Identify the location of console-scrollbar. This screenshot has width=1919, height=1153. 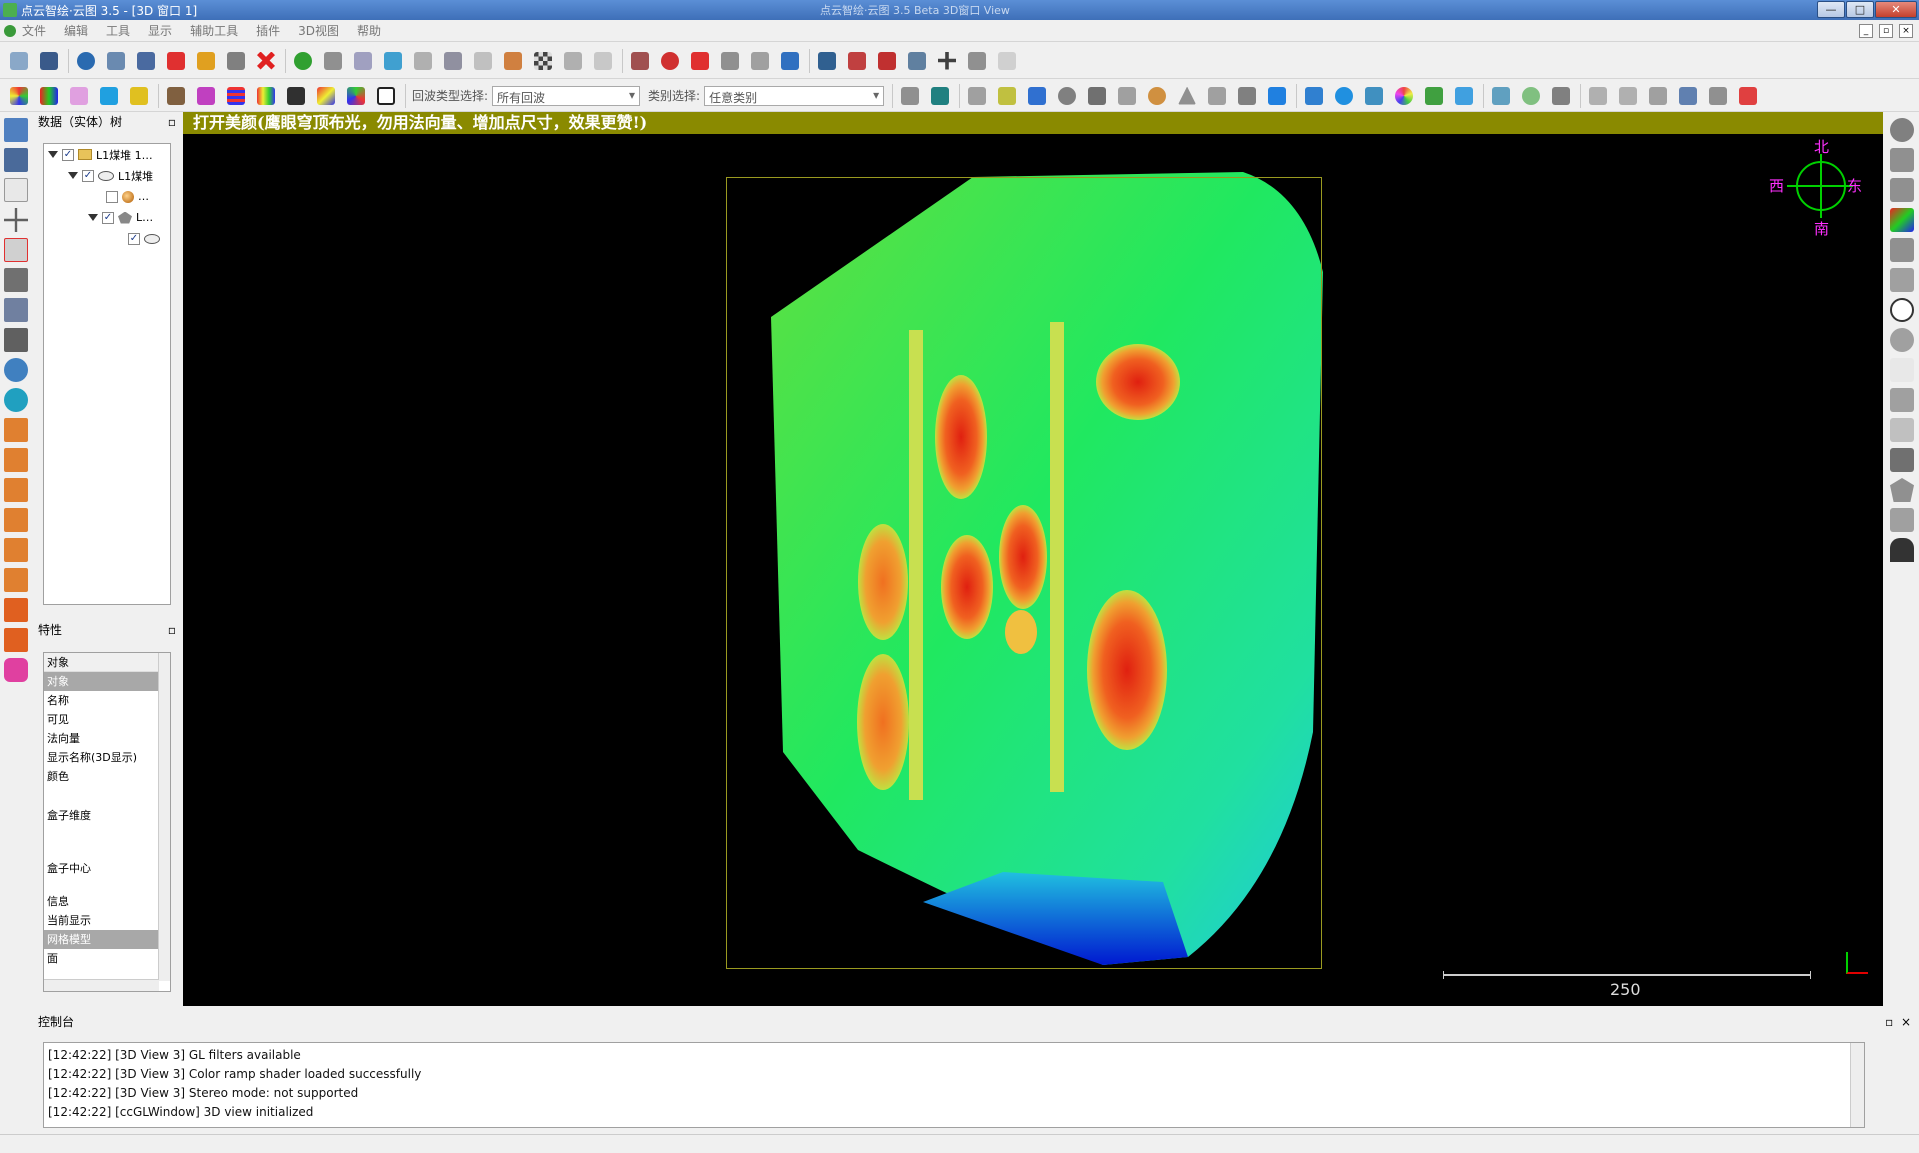
(1857, 1085).